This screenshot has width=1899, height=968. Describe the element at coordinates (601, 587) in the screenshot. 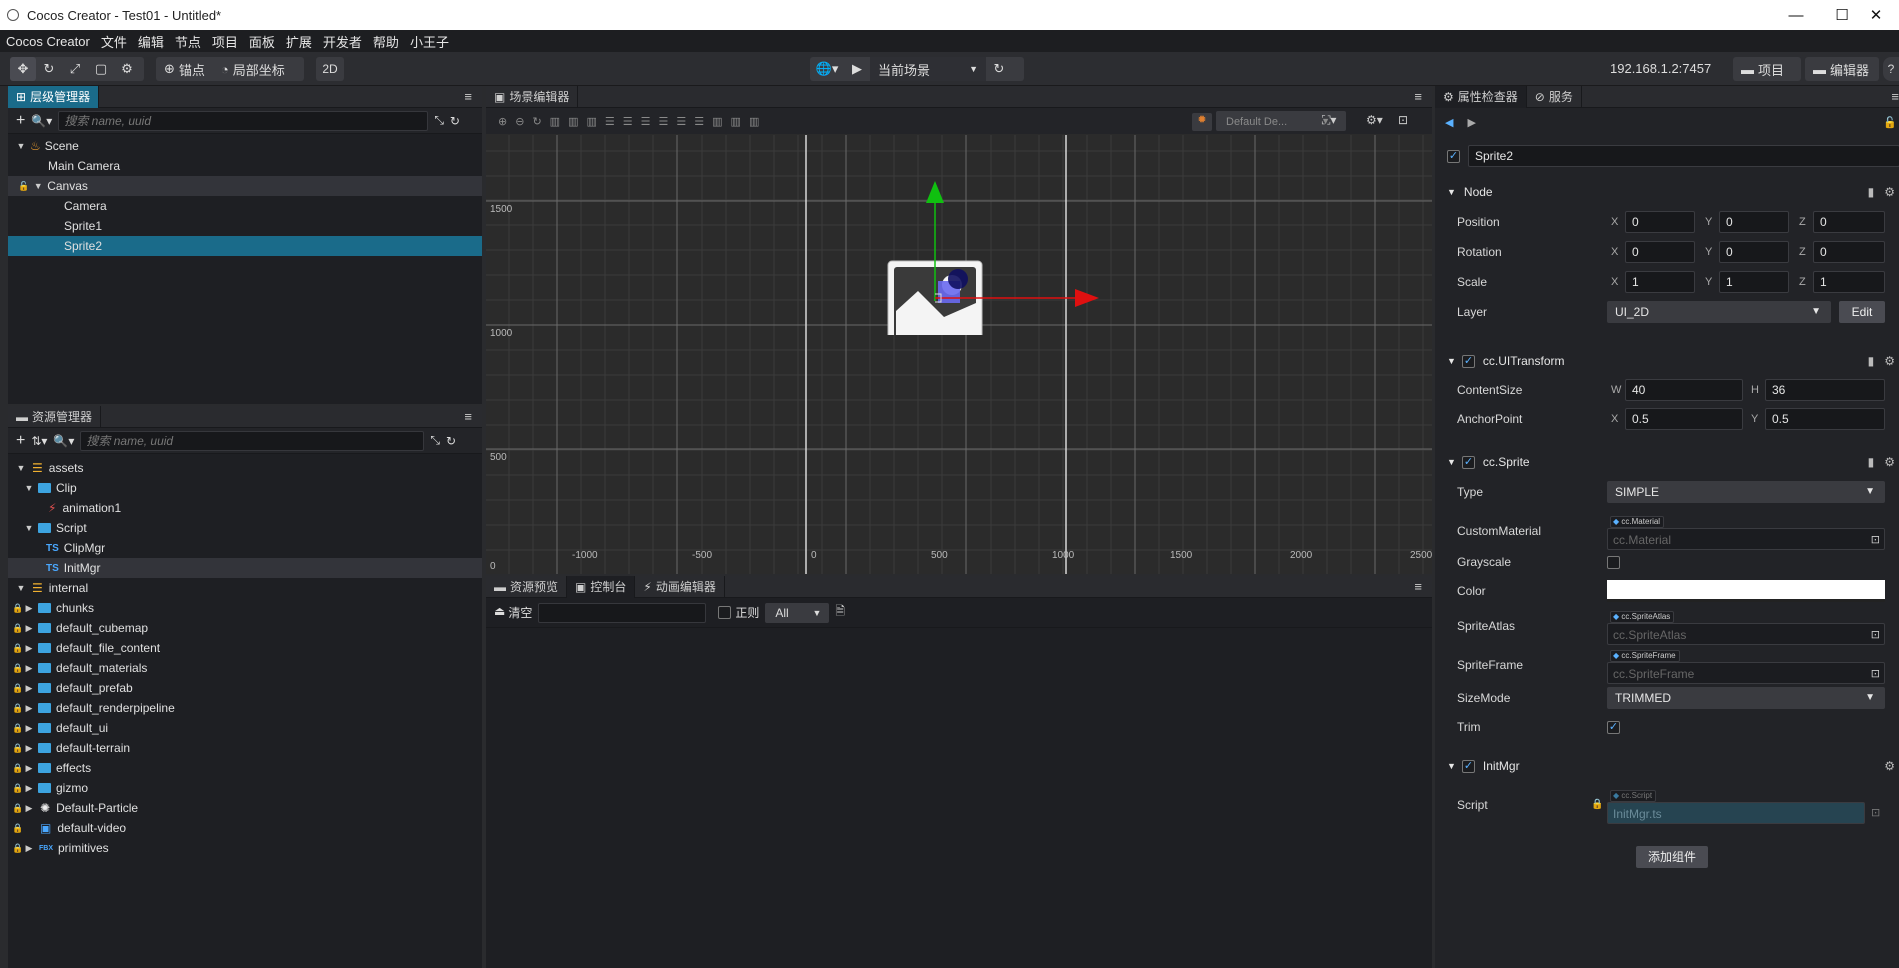

I see `tab-console: ▣ 控制台` at that location.